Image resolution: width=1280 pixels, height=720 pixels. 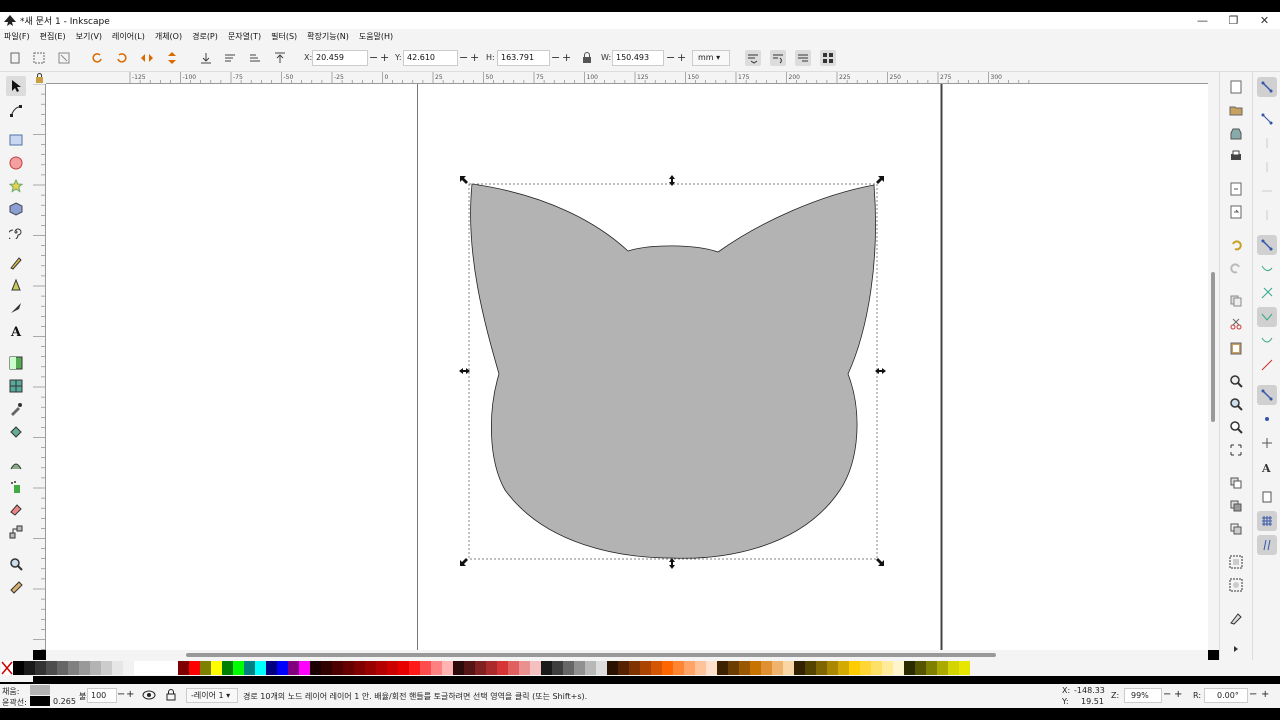 What do you see at coordinates (171, 694) in the screenshot?
I see `layer-lock-icon` at bounding box center [171, 694].